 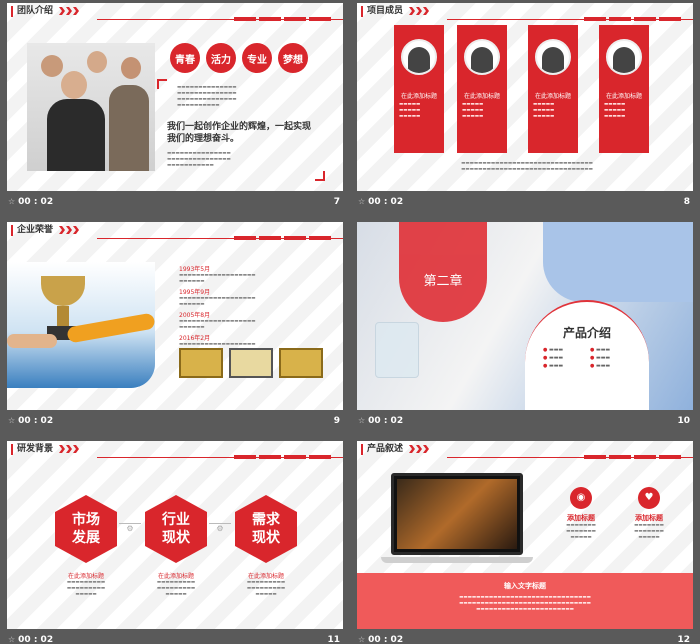 What do you see at coordinates (32, 230) in the screenshot?
I see `slide-title: 企业荣誉` at bounding box center [32, 230].